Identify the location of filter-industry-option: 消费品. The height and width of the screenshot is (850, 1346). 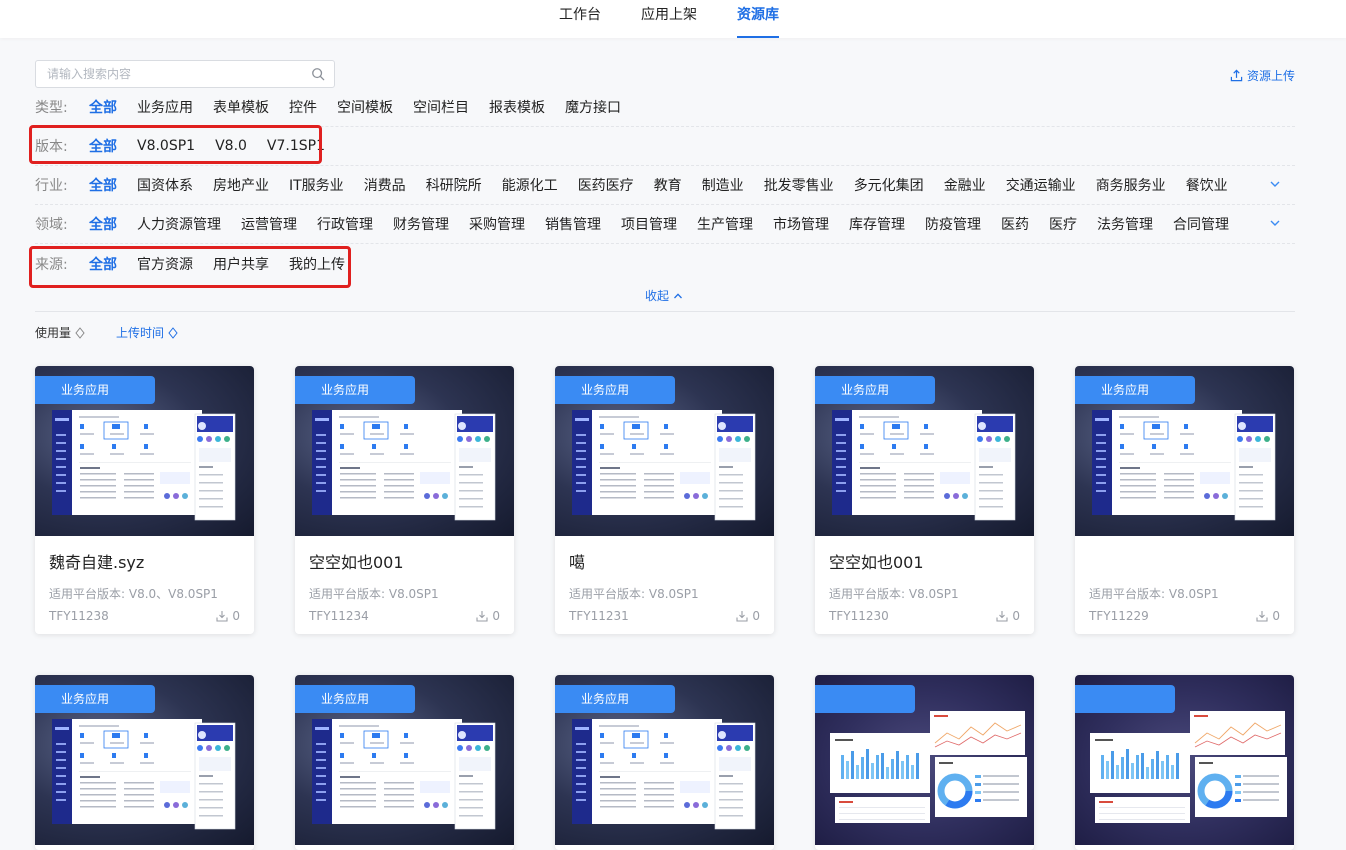
(385, 185).